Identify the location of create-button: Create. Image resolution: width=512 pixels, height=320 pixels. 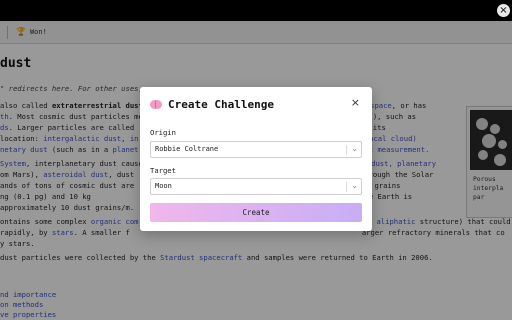
(256, 212).